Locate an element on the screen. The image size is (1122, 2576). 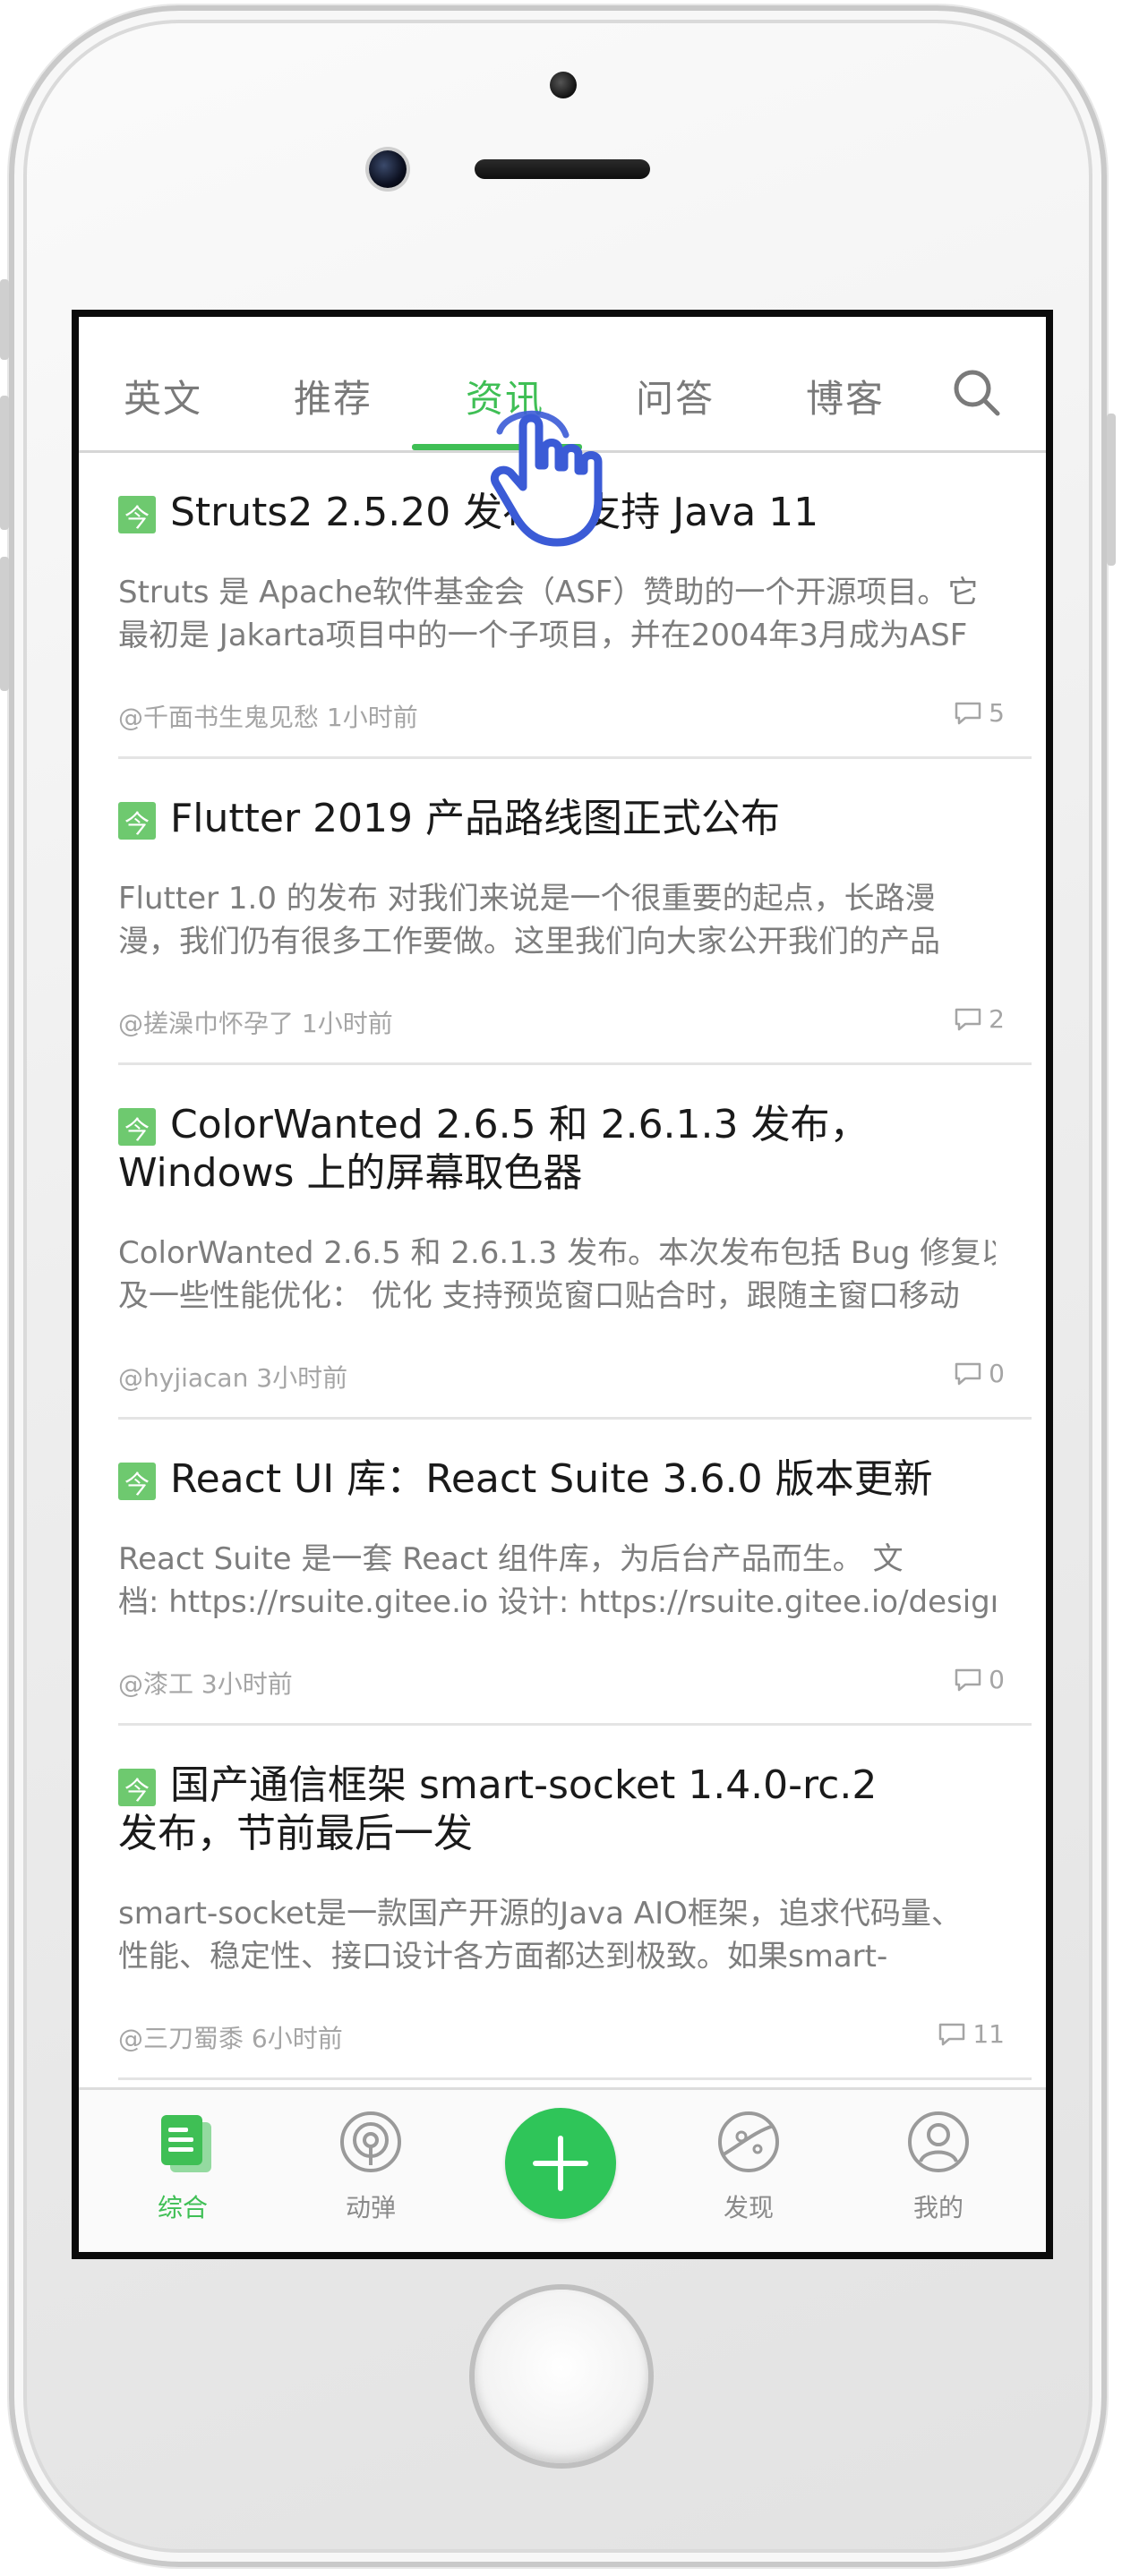
comment-count-value: 2 is located at coordinates (997, 1019).